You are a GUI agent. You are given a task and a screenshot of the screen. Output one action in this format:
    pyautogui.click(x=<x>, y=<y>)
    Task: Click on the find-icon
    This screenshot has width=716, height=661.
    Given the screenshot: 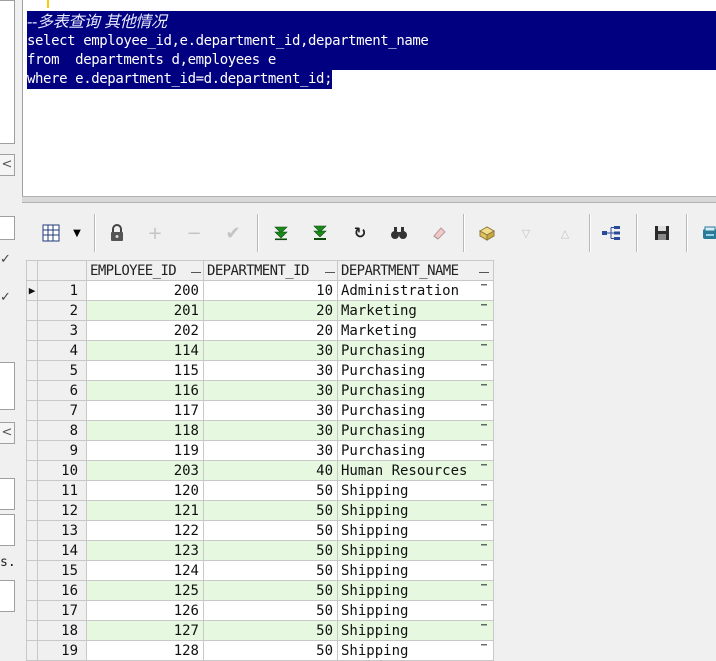 What is the action you would take?
    pyautogui.click(x=399, y=233)
    